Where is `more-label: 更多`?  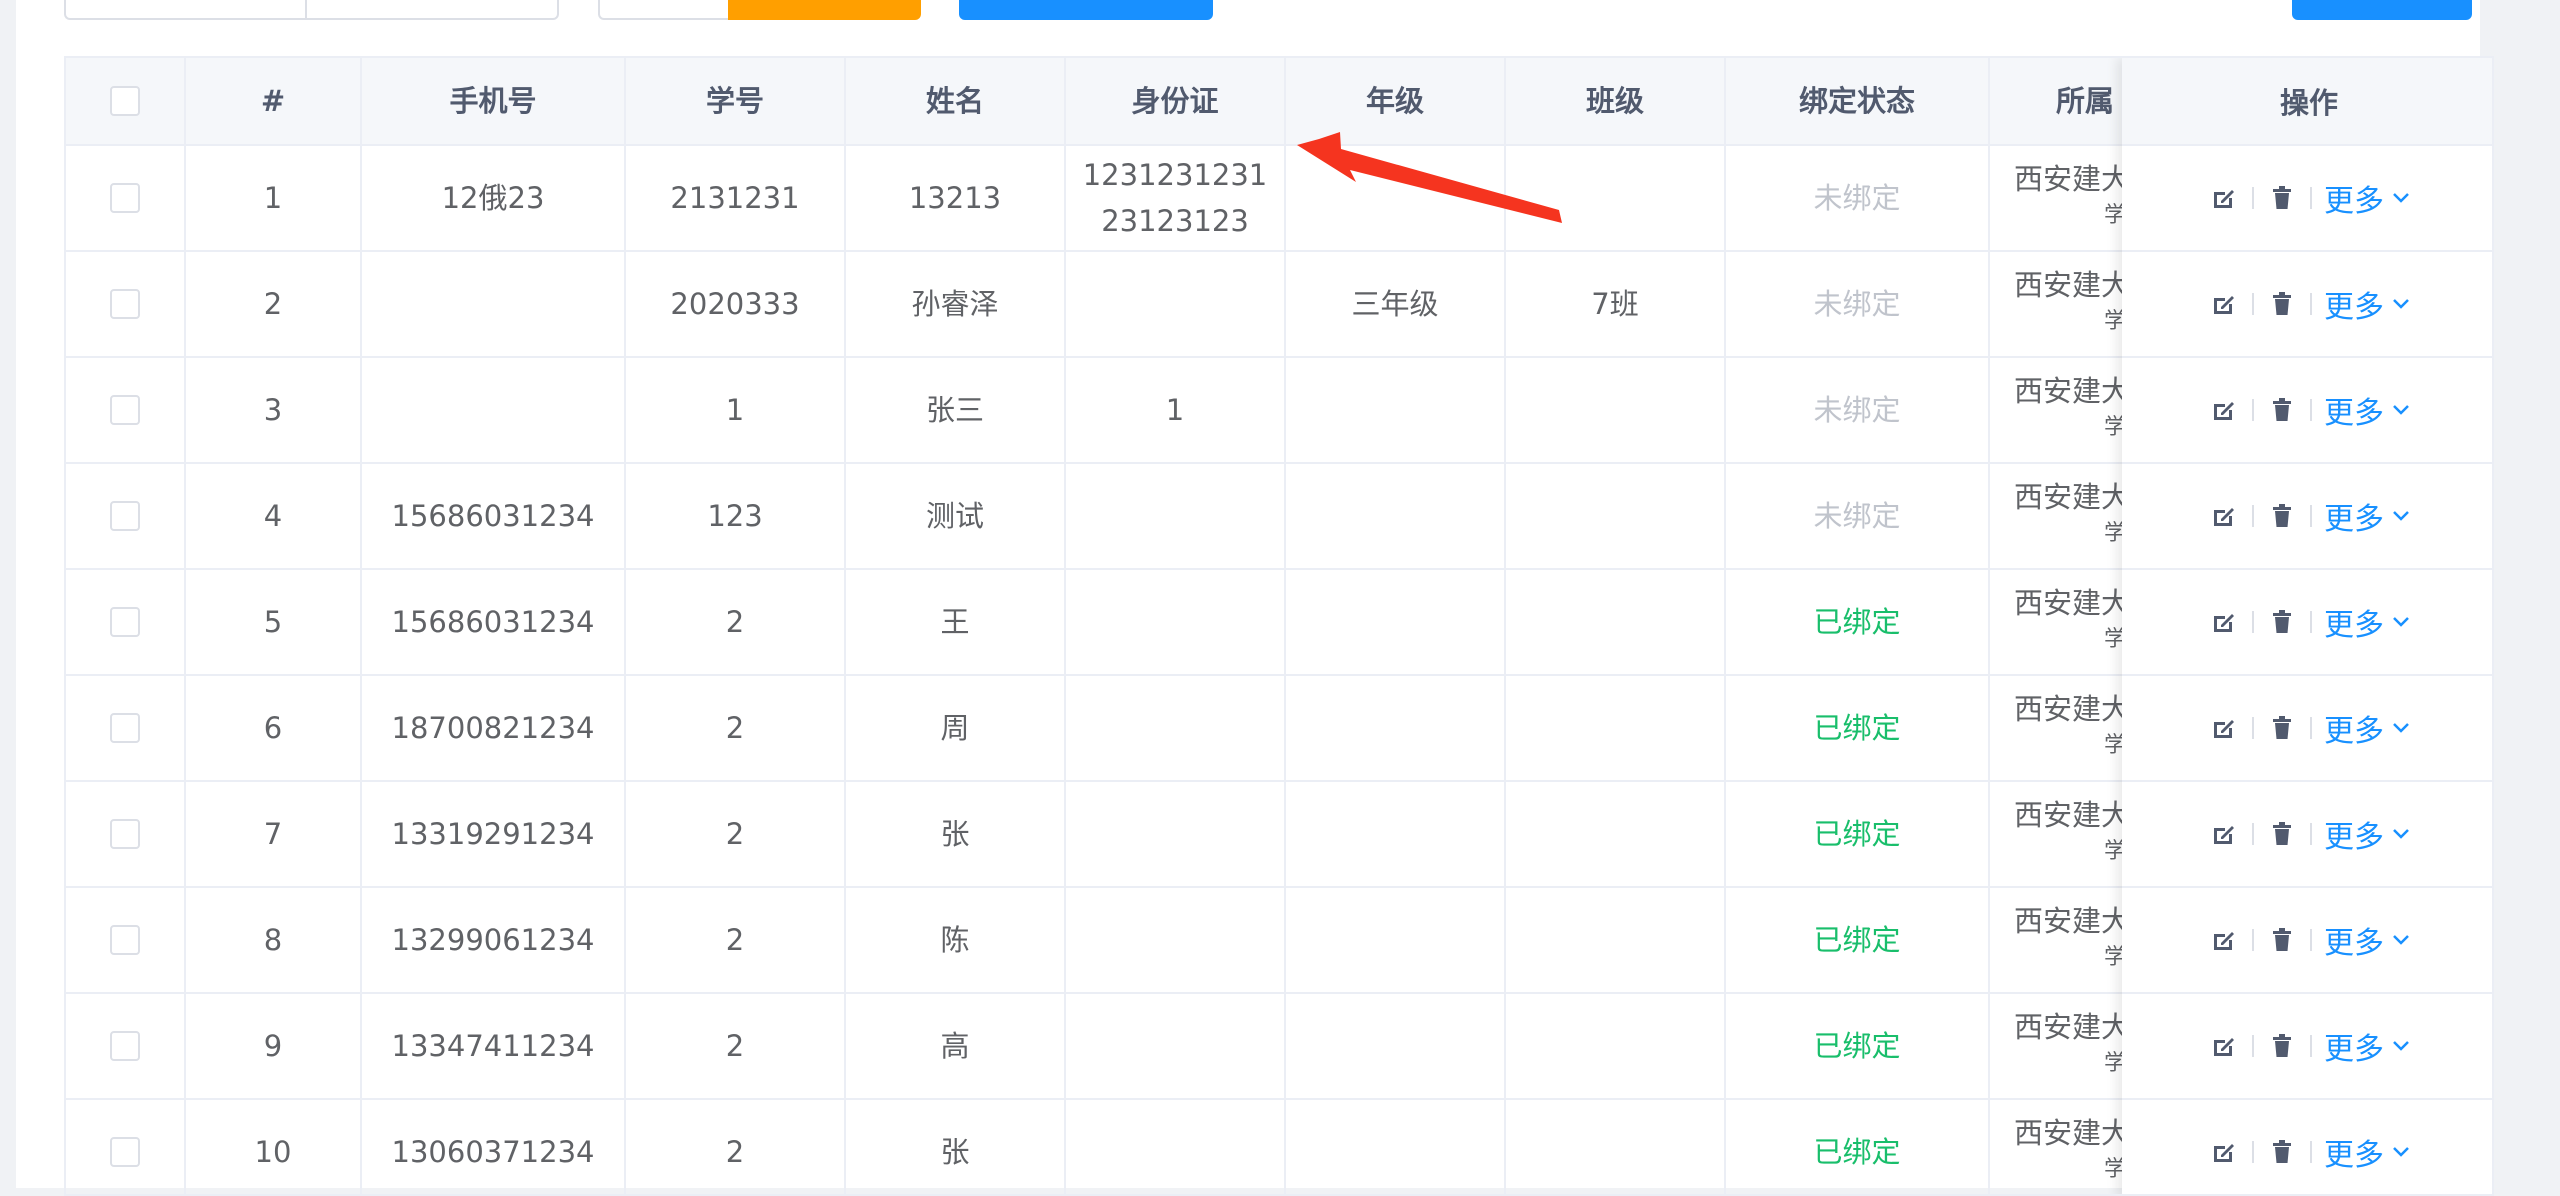 more-label: 更多 is located at coordinates (2354, 1049).